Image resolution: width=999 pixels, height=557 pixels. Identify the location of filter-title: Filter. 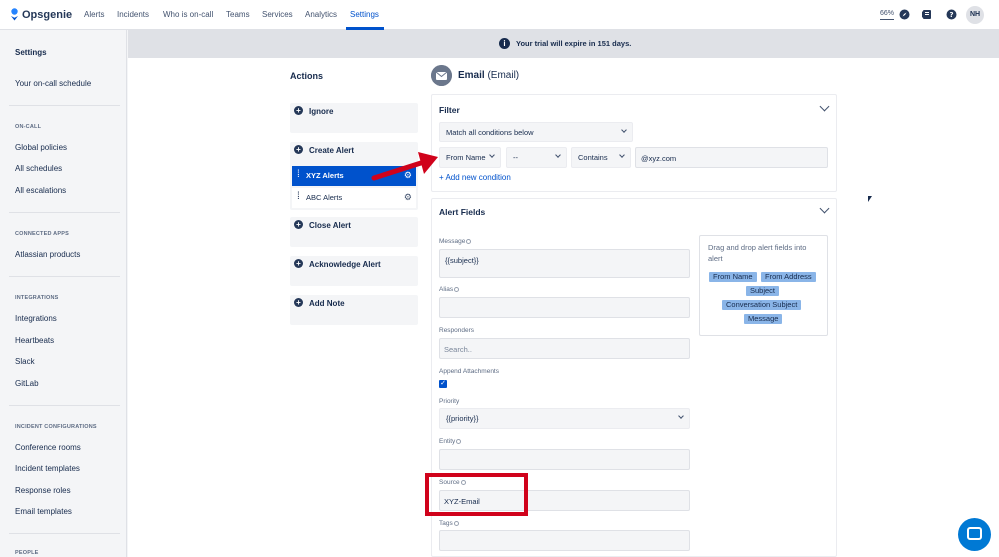
(449, 110).